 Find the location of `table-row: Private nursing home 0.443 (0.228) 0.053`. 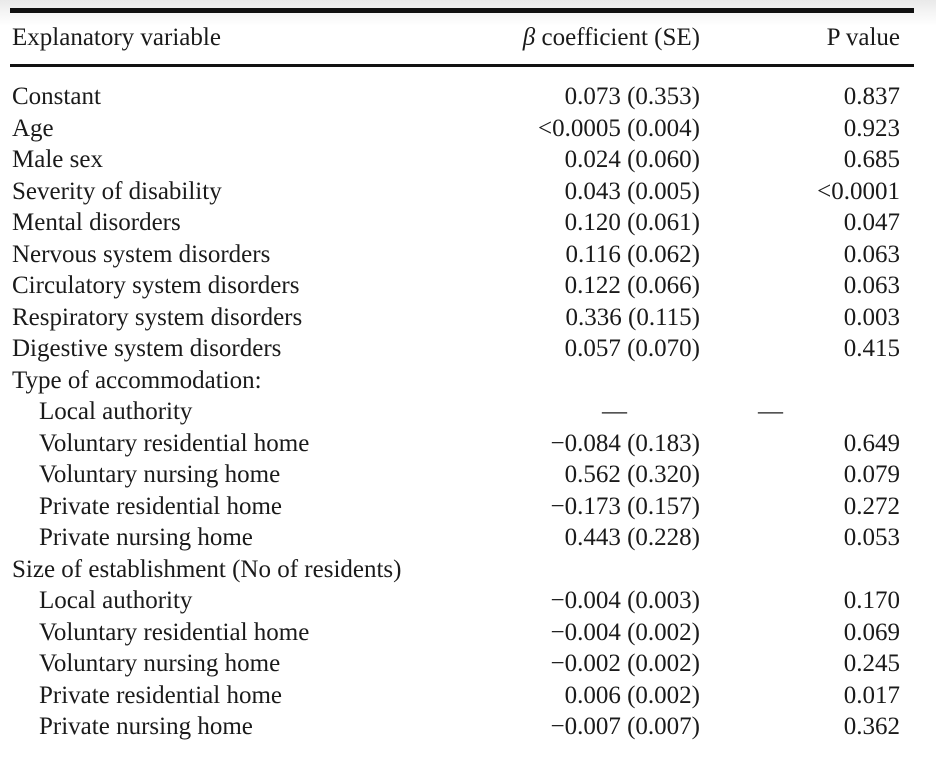

table-row: Private nursing home 0.443 (0.228) 0.053 is located at coordinates (462, 538).